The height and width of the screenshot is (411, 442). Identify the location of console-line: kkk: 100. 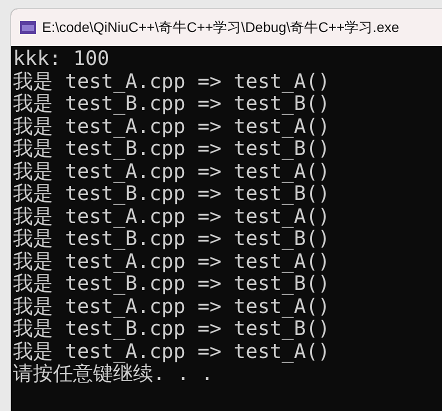
(61, 58).